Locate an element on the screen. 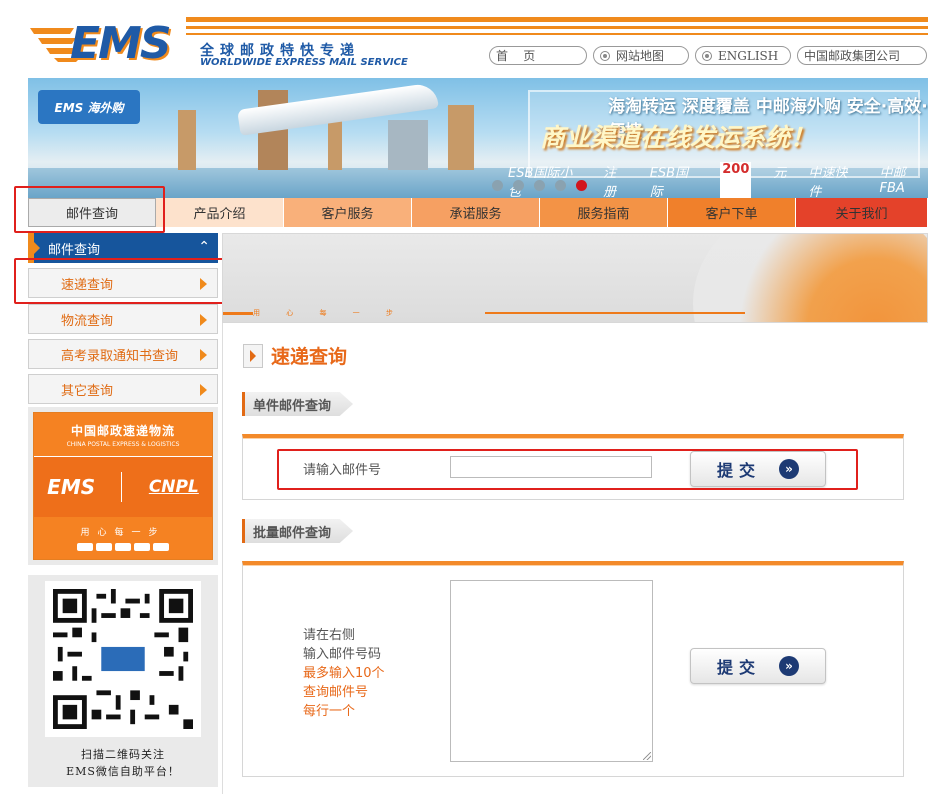 The image size is (951, 794). qr-code-icon is located at coordinates (123, 659).